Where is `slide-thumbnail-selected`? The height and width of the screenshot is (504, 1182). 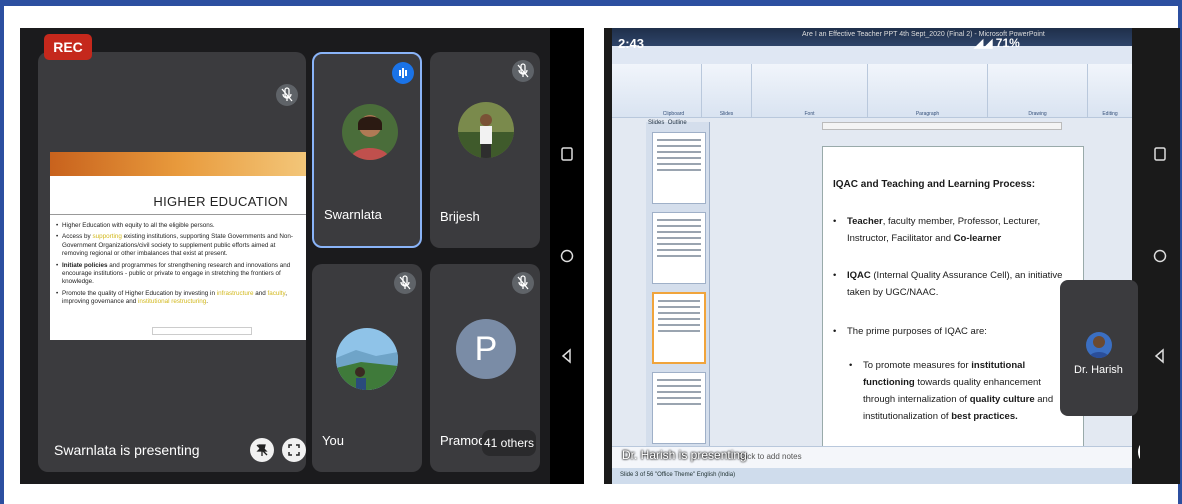
slide-thumbnail-selected is located at coordinates (679, 328).